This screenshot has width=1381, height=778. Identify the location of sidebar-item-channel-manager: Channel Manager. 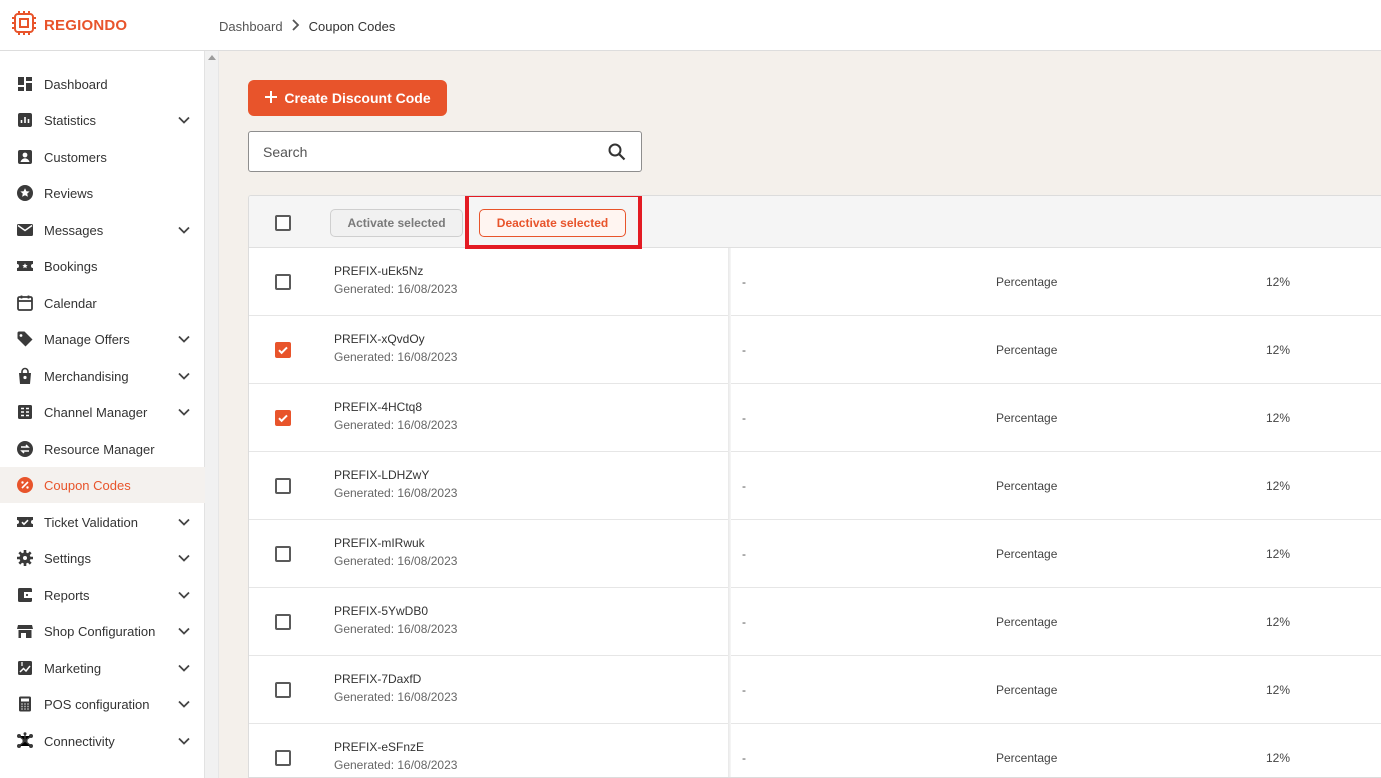
(102, 412).